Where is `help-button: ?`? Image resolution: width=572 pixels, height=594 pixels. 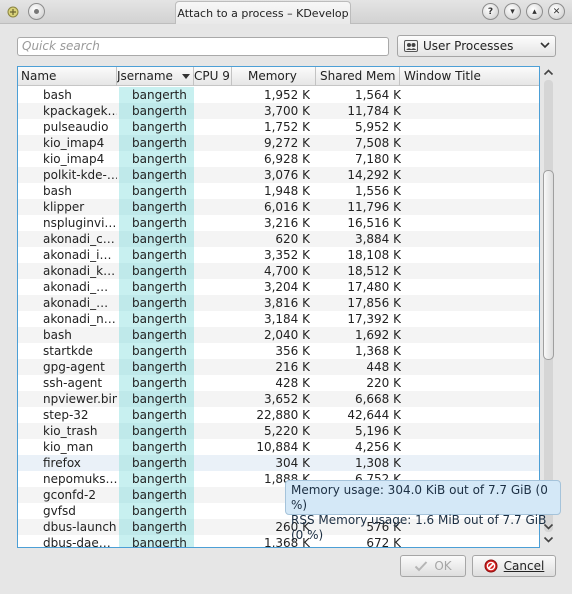
help-button: ? is located at coordinates (490, 11).